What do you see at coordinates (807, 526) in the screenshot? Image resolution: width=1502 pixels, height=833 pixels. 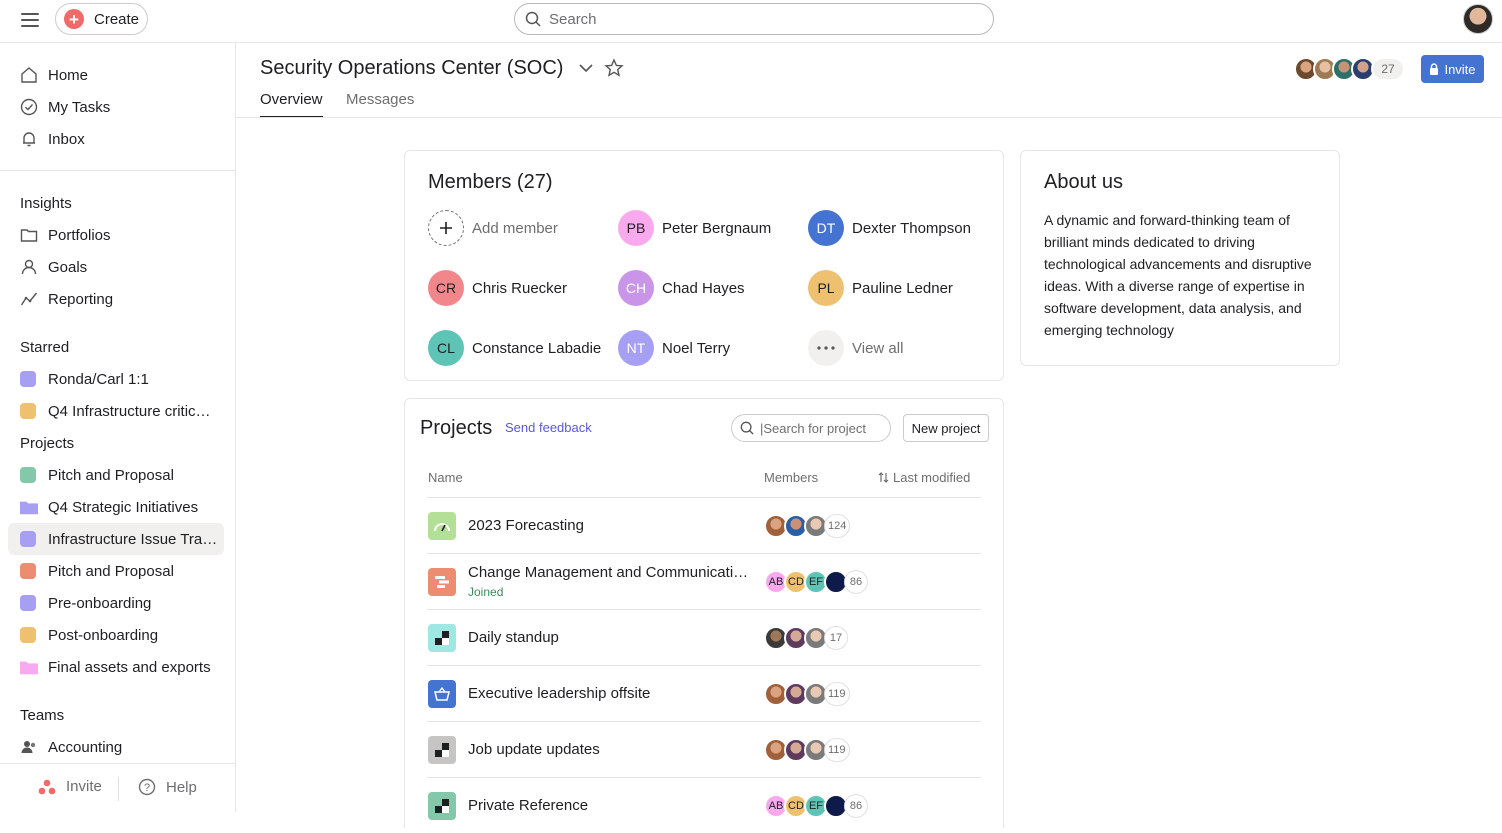 I see `project-members: 124` at bounding box center [807, 526].